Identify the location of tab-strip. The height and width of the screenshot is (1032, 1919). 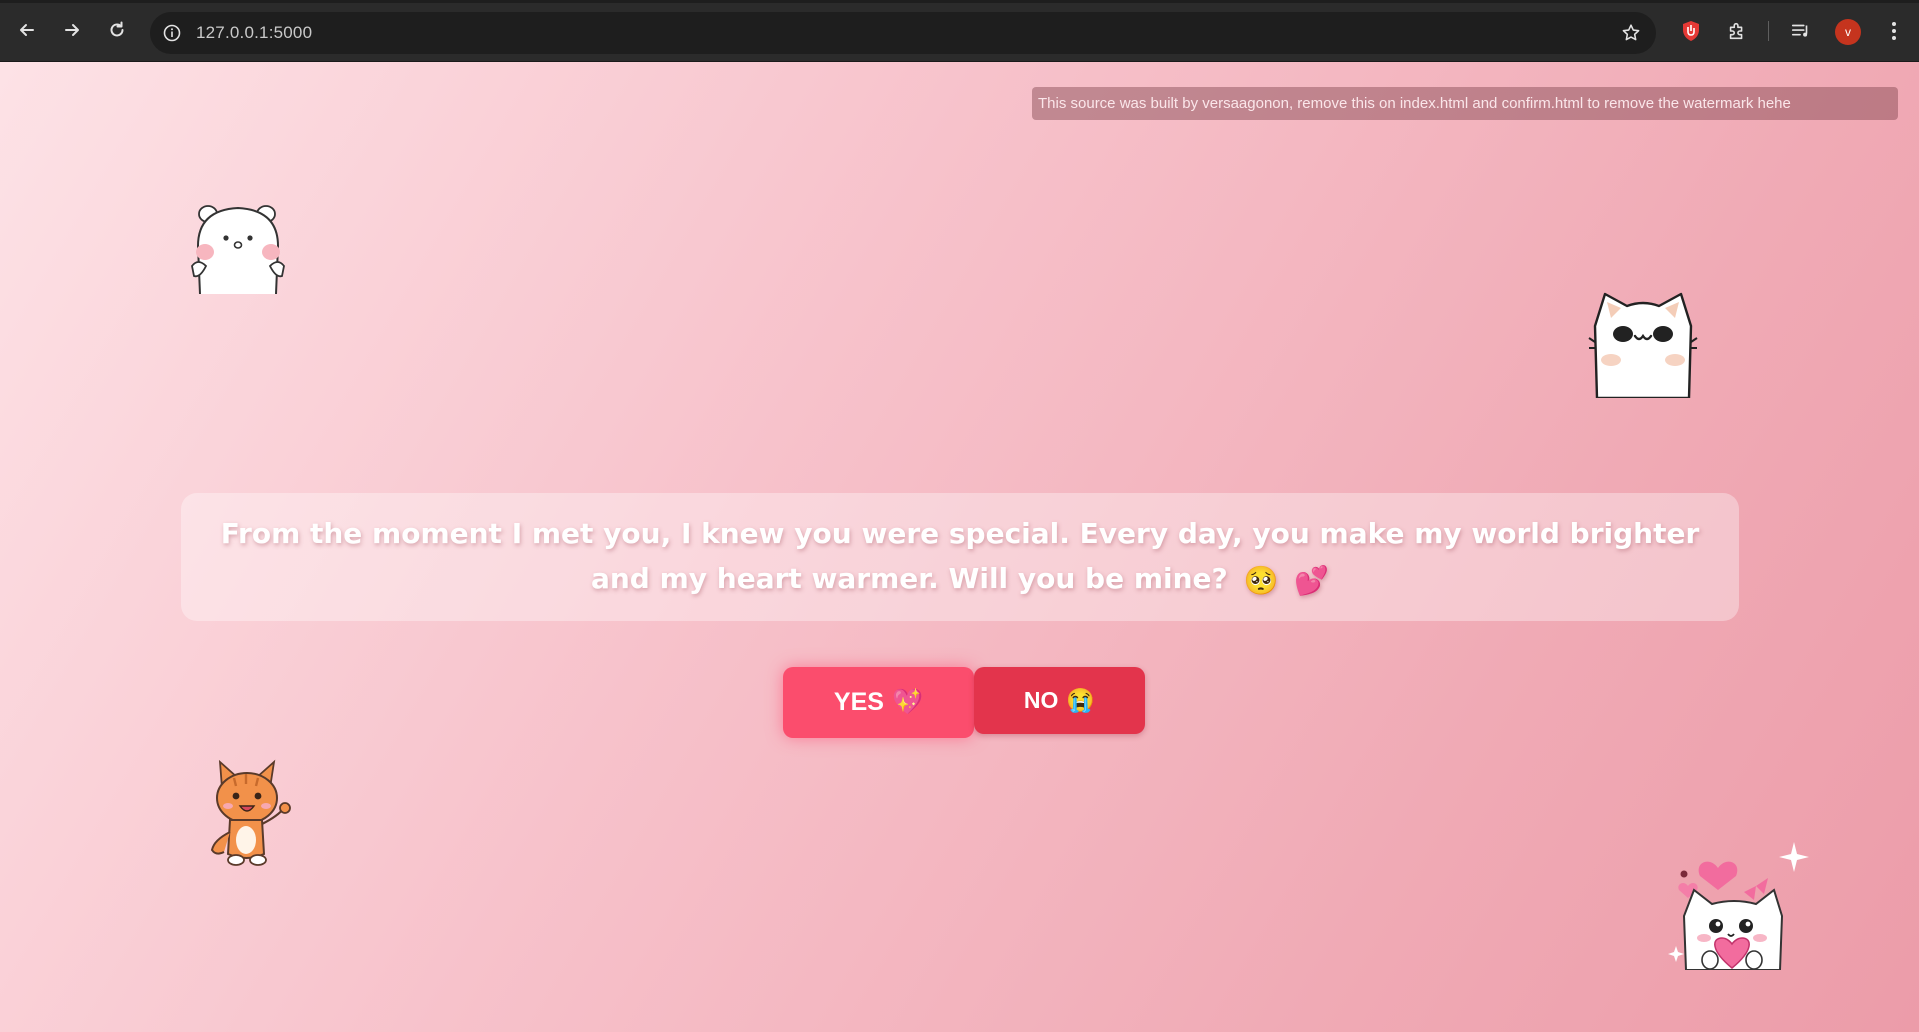
(959, 1).